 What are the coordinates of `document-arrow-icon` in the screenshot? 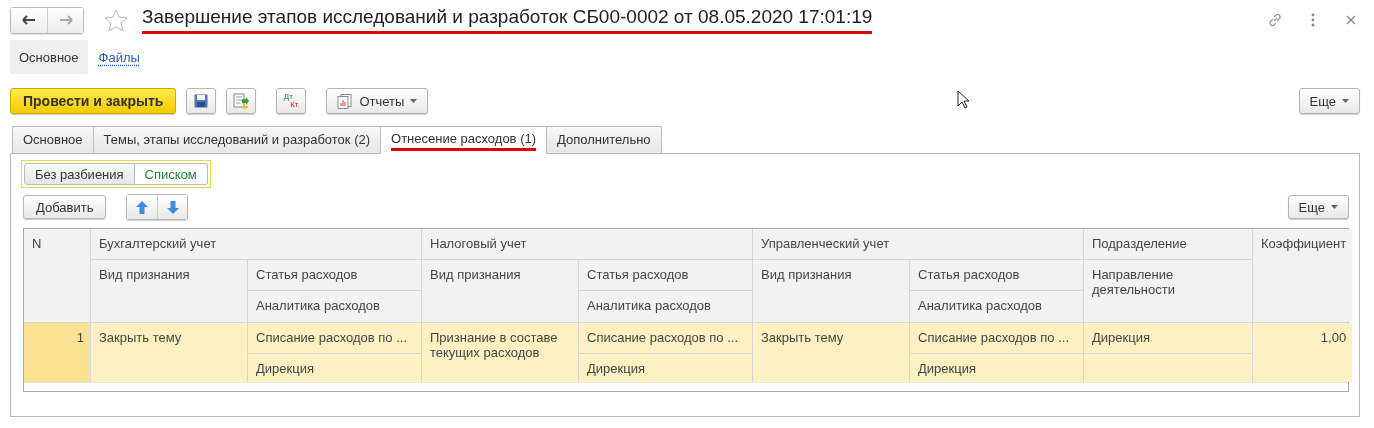 It's located at (241, 101).